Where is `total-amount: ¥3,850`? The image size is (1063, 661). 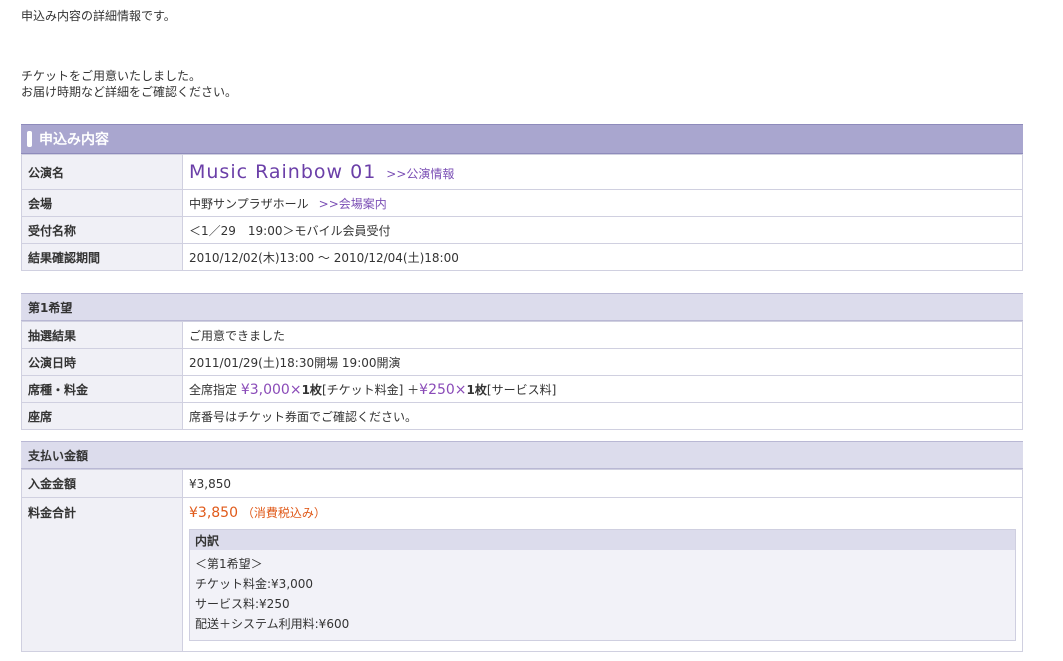
total-amount: ¥3,850 is located at coordinates (213, 513).